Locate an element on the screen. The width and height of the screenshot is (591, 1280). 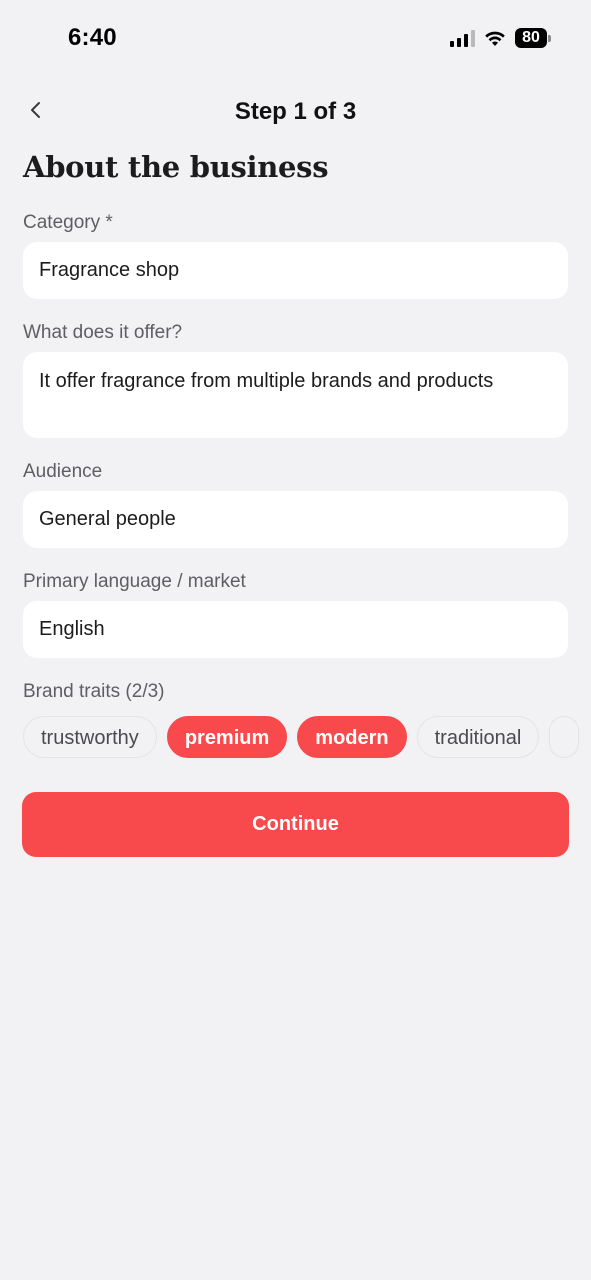
step-indicator: Step 1 of 3 is located at coordinates (295, 111).